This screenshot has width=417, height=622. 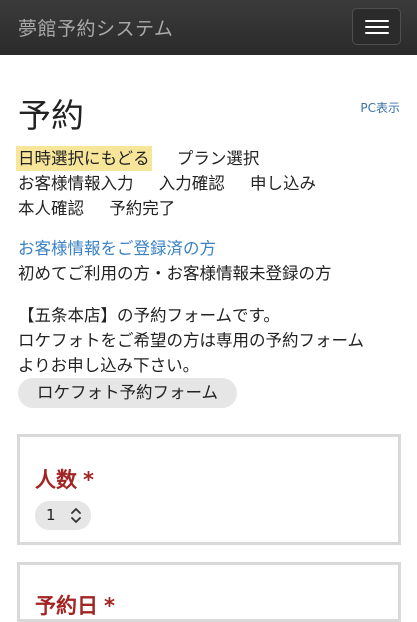 I want to click on date-label-text: 予約日, so click(x=66, y=606).